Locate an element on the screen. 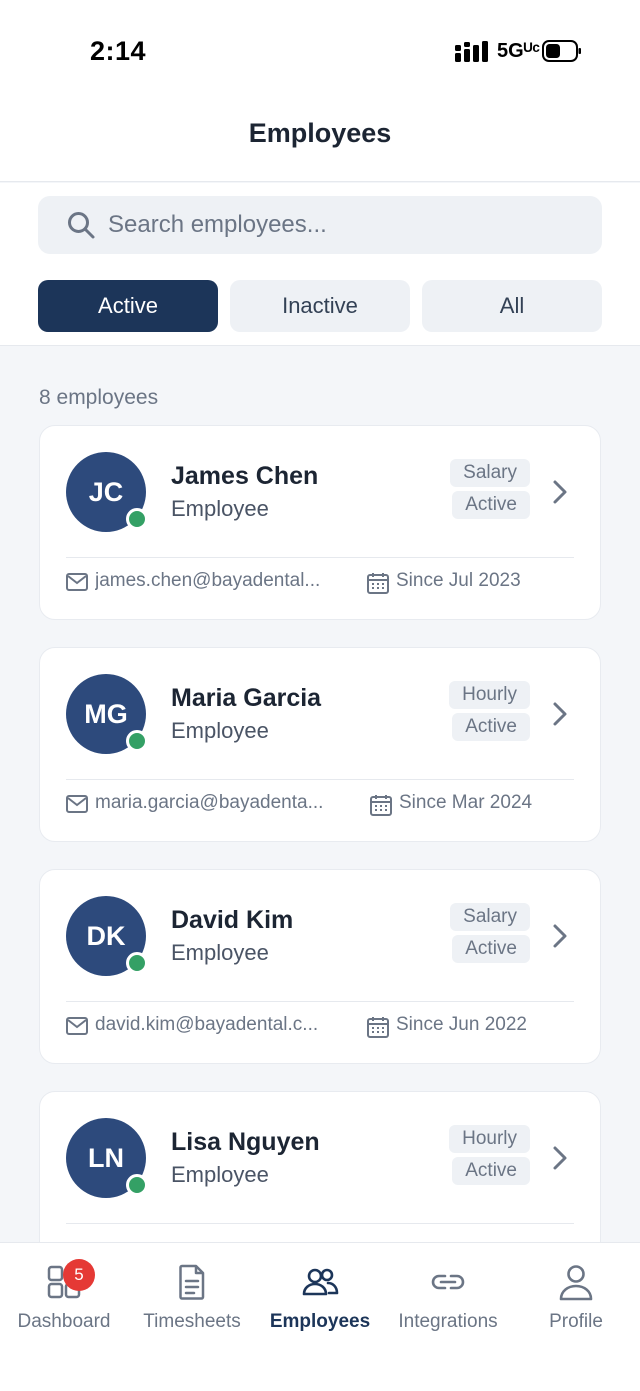  employee-count: 8 employees is located at coordinates (99, 397).